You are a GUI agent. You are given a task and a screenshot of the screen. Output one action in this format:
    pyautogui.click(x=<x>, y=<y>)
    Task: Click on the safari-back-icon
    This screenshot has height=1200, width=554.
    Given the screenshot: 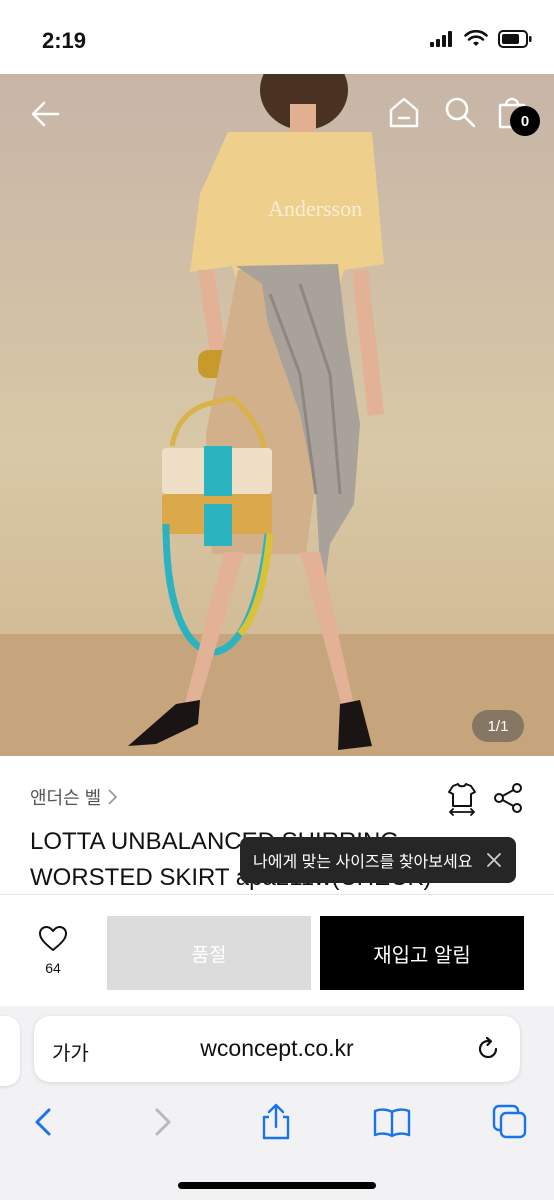 What is the action you would take?
    pyautogui.click(x=44, y=1122)
    